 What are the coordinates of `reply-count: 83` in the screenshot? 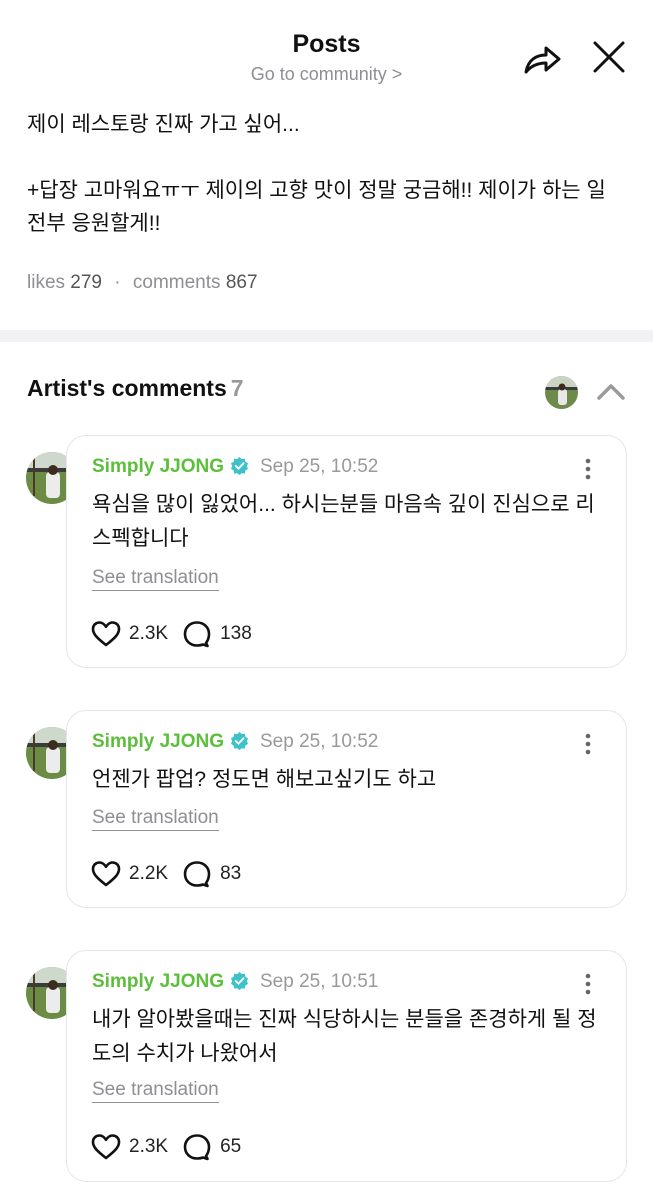 It's located at (231, 873).